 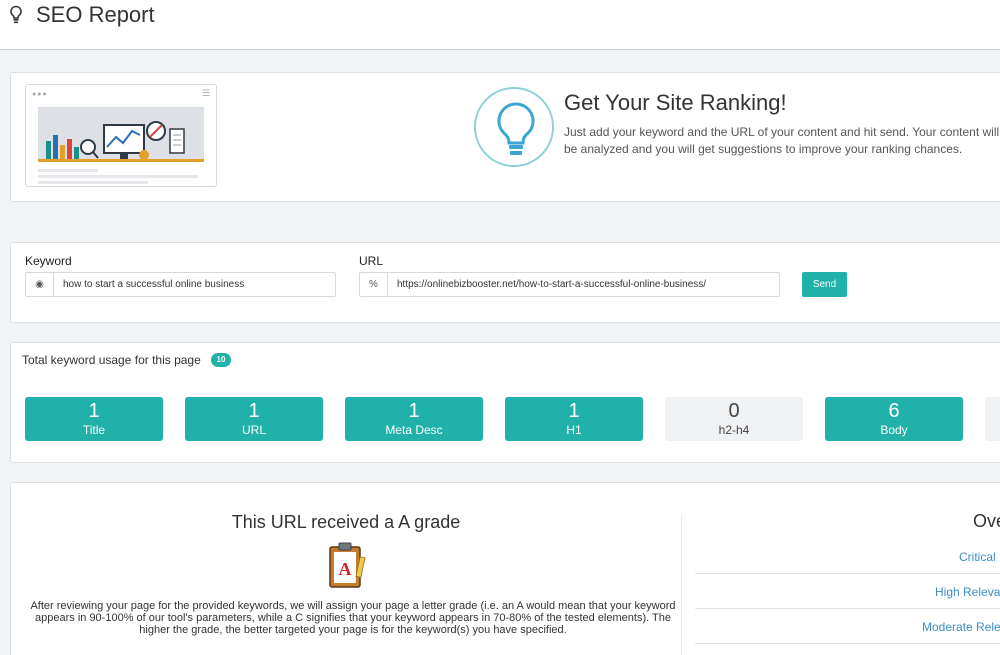 I want to click on column-divider, so click(x=681, y=585).